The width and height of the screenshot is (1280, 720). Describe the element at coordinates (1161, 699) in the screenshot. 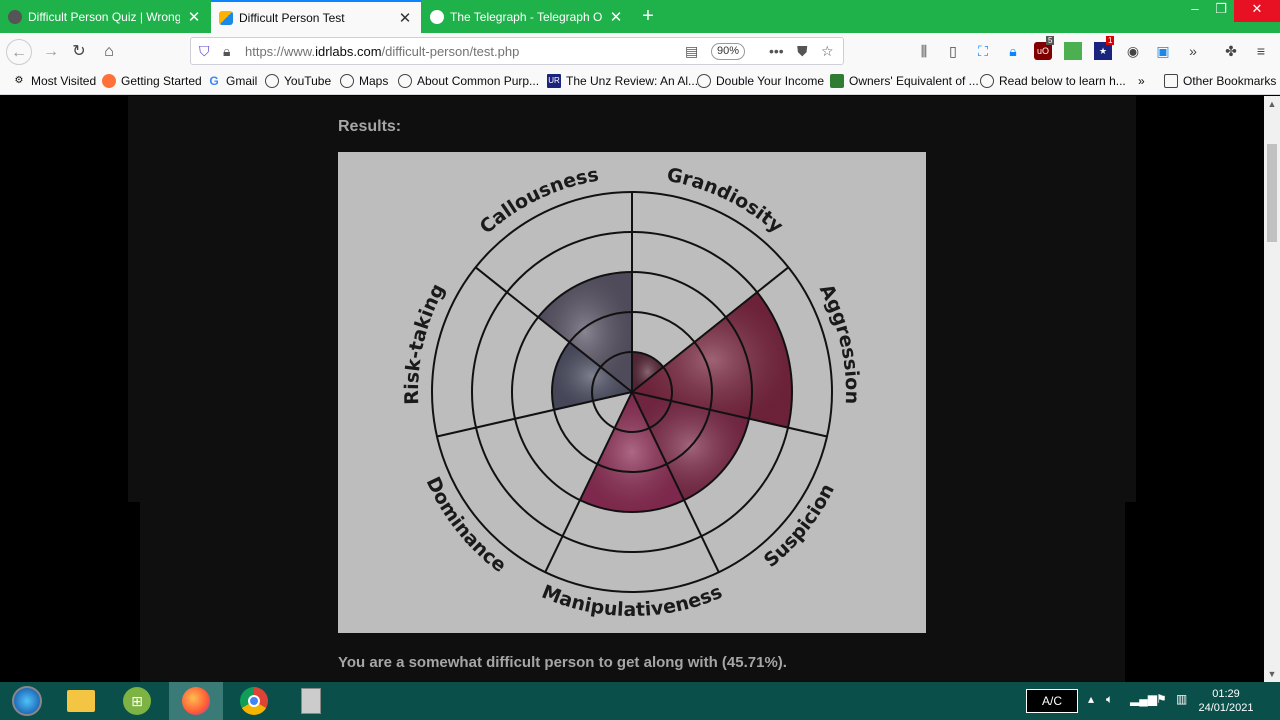

I see `flag-icon: ⚑` at that location.